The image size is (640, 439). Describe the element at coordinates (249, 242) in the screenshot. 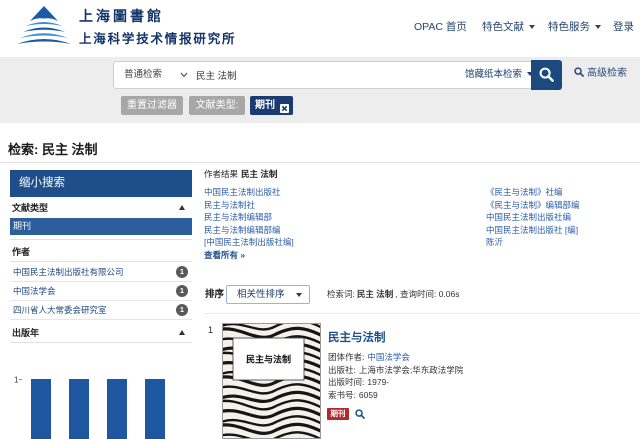

I see `author-result-link: [中国民主法制出版社编]` at that location.